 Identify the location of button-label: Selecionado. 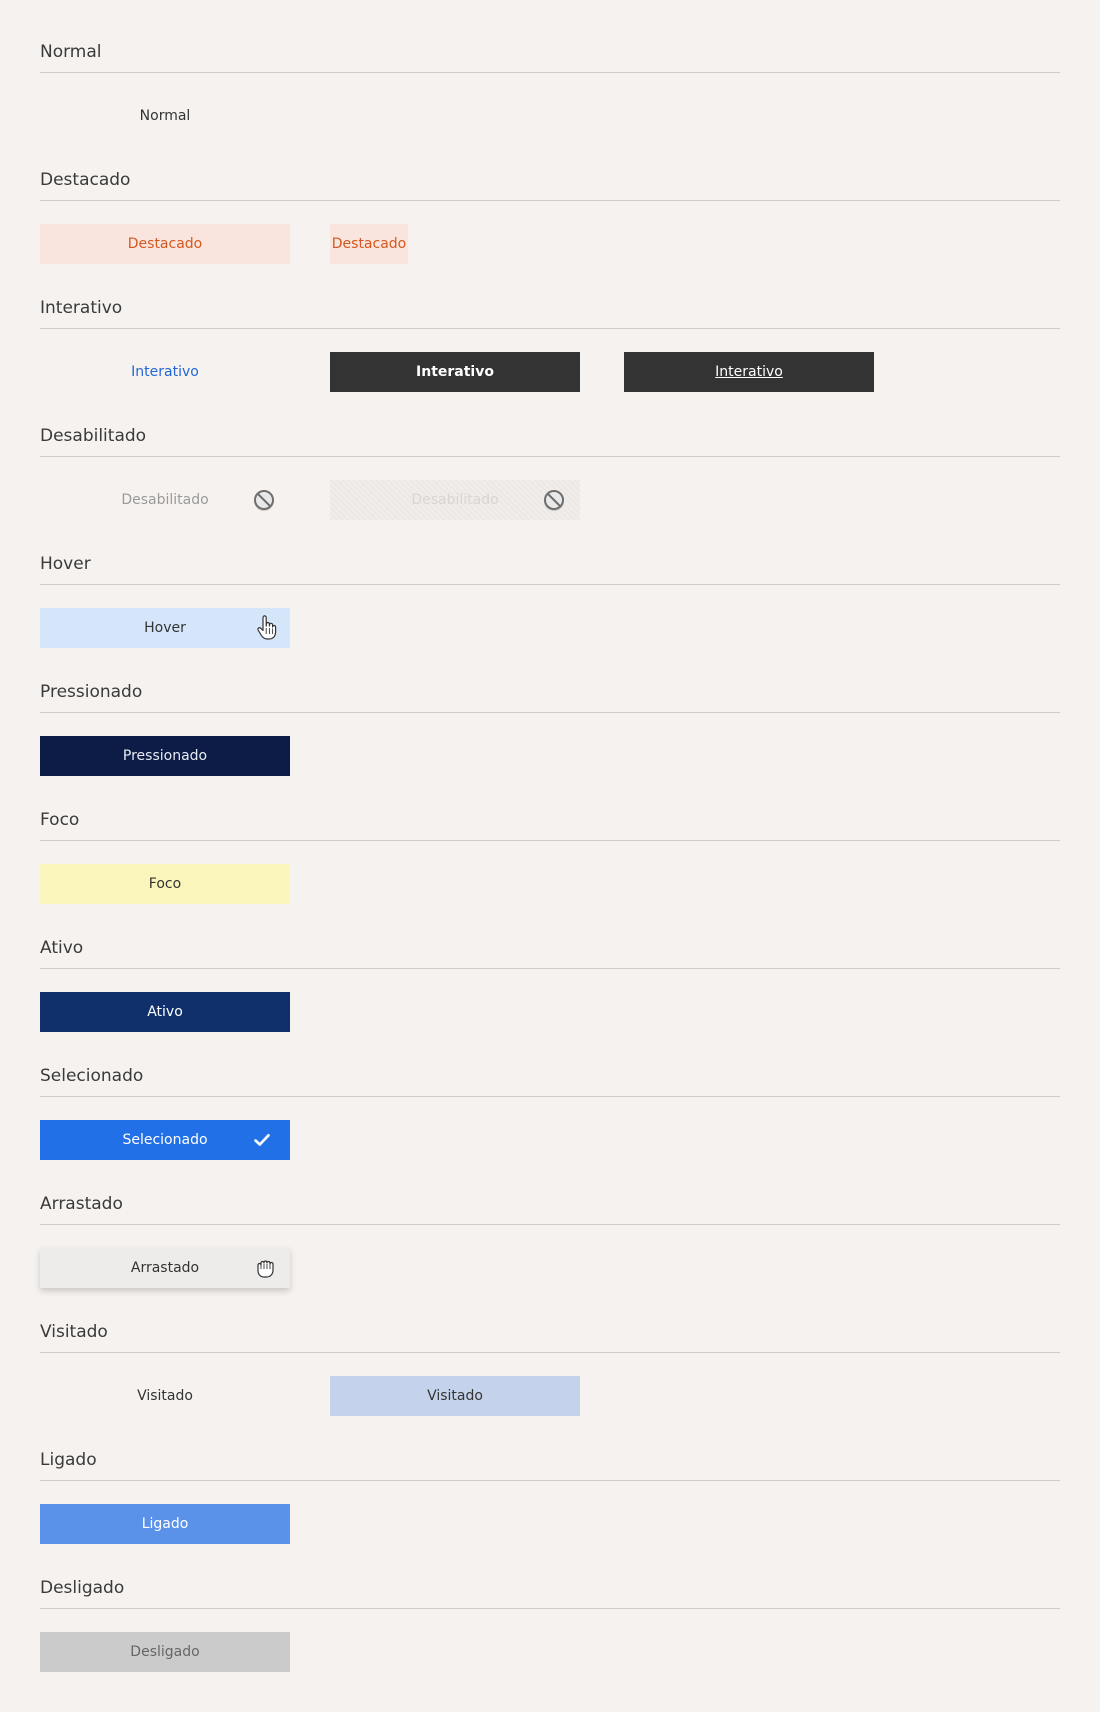
(165, 1140).